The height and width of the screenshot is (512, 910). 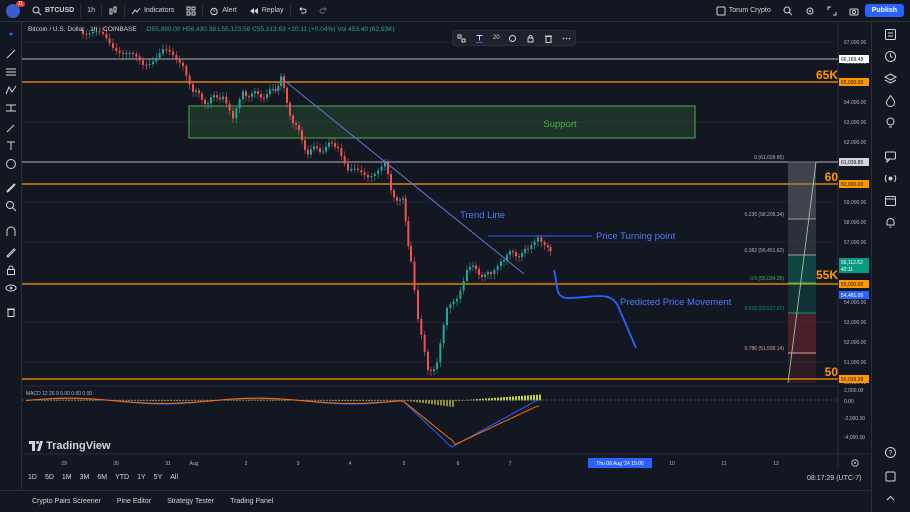 I want to click on text-color-icon, so click(x=479, y=38).